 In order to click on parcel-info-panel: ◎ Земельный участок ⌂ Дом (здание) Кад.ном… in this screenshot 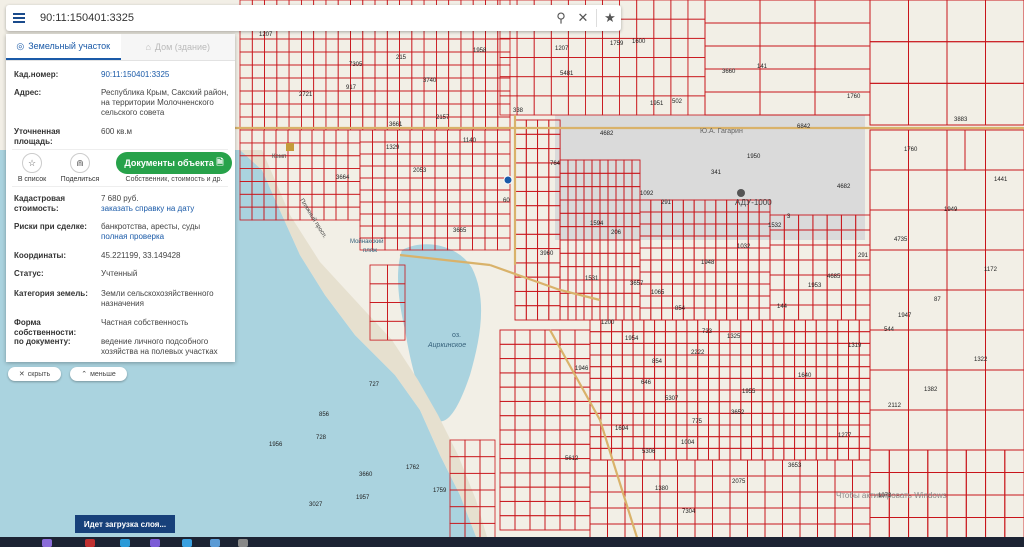, I will do `click(120, 198)`.